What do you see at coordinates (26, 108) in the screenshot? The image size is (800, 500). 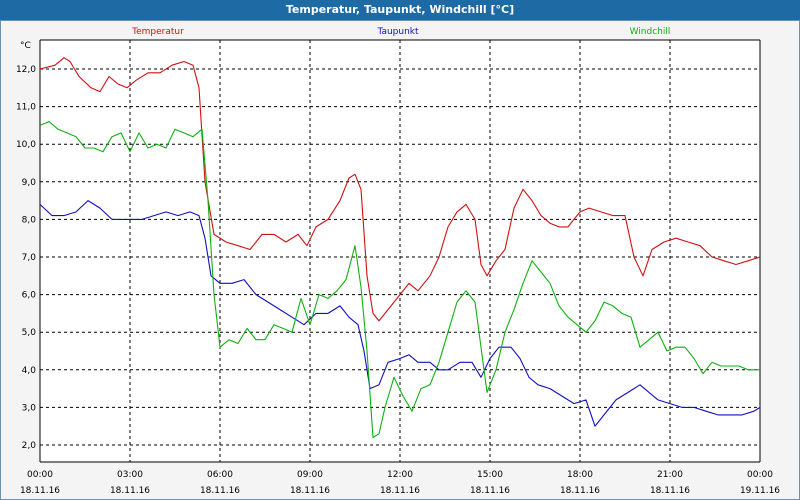 I see `y-tick-label: 11,0` at bounding box center [26, 108].